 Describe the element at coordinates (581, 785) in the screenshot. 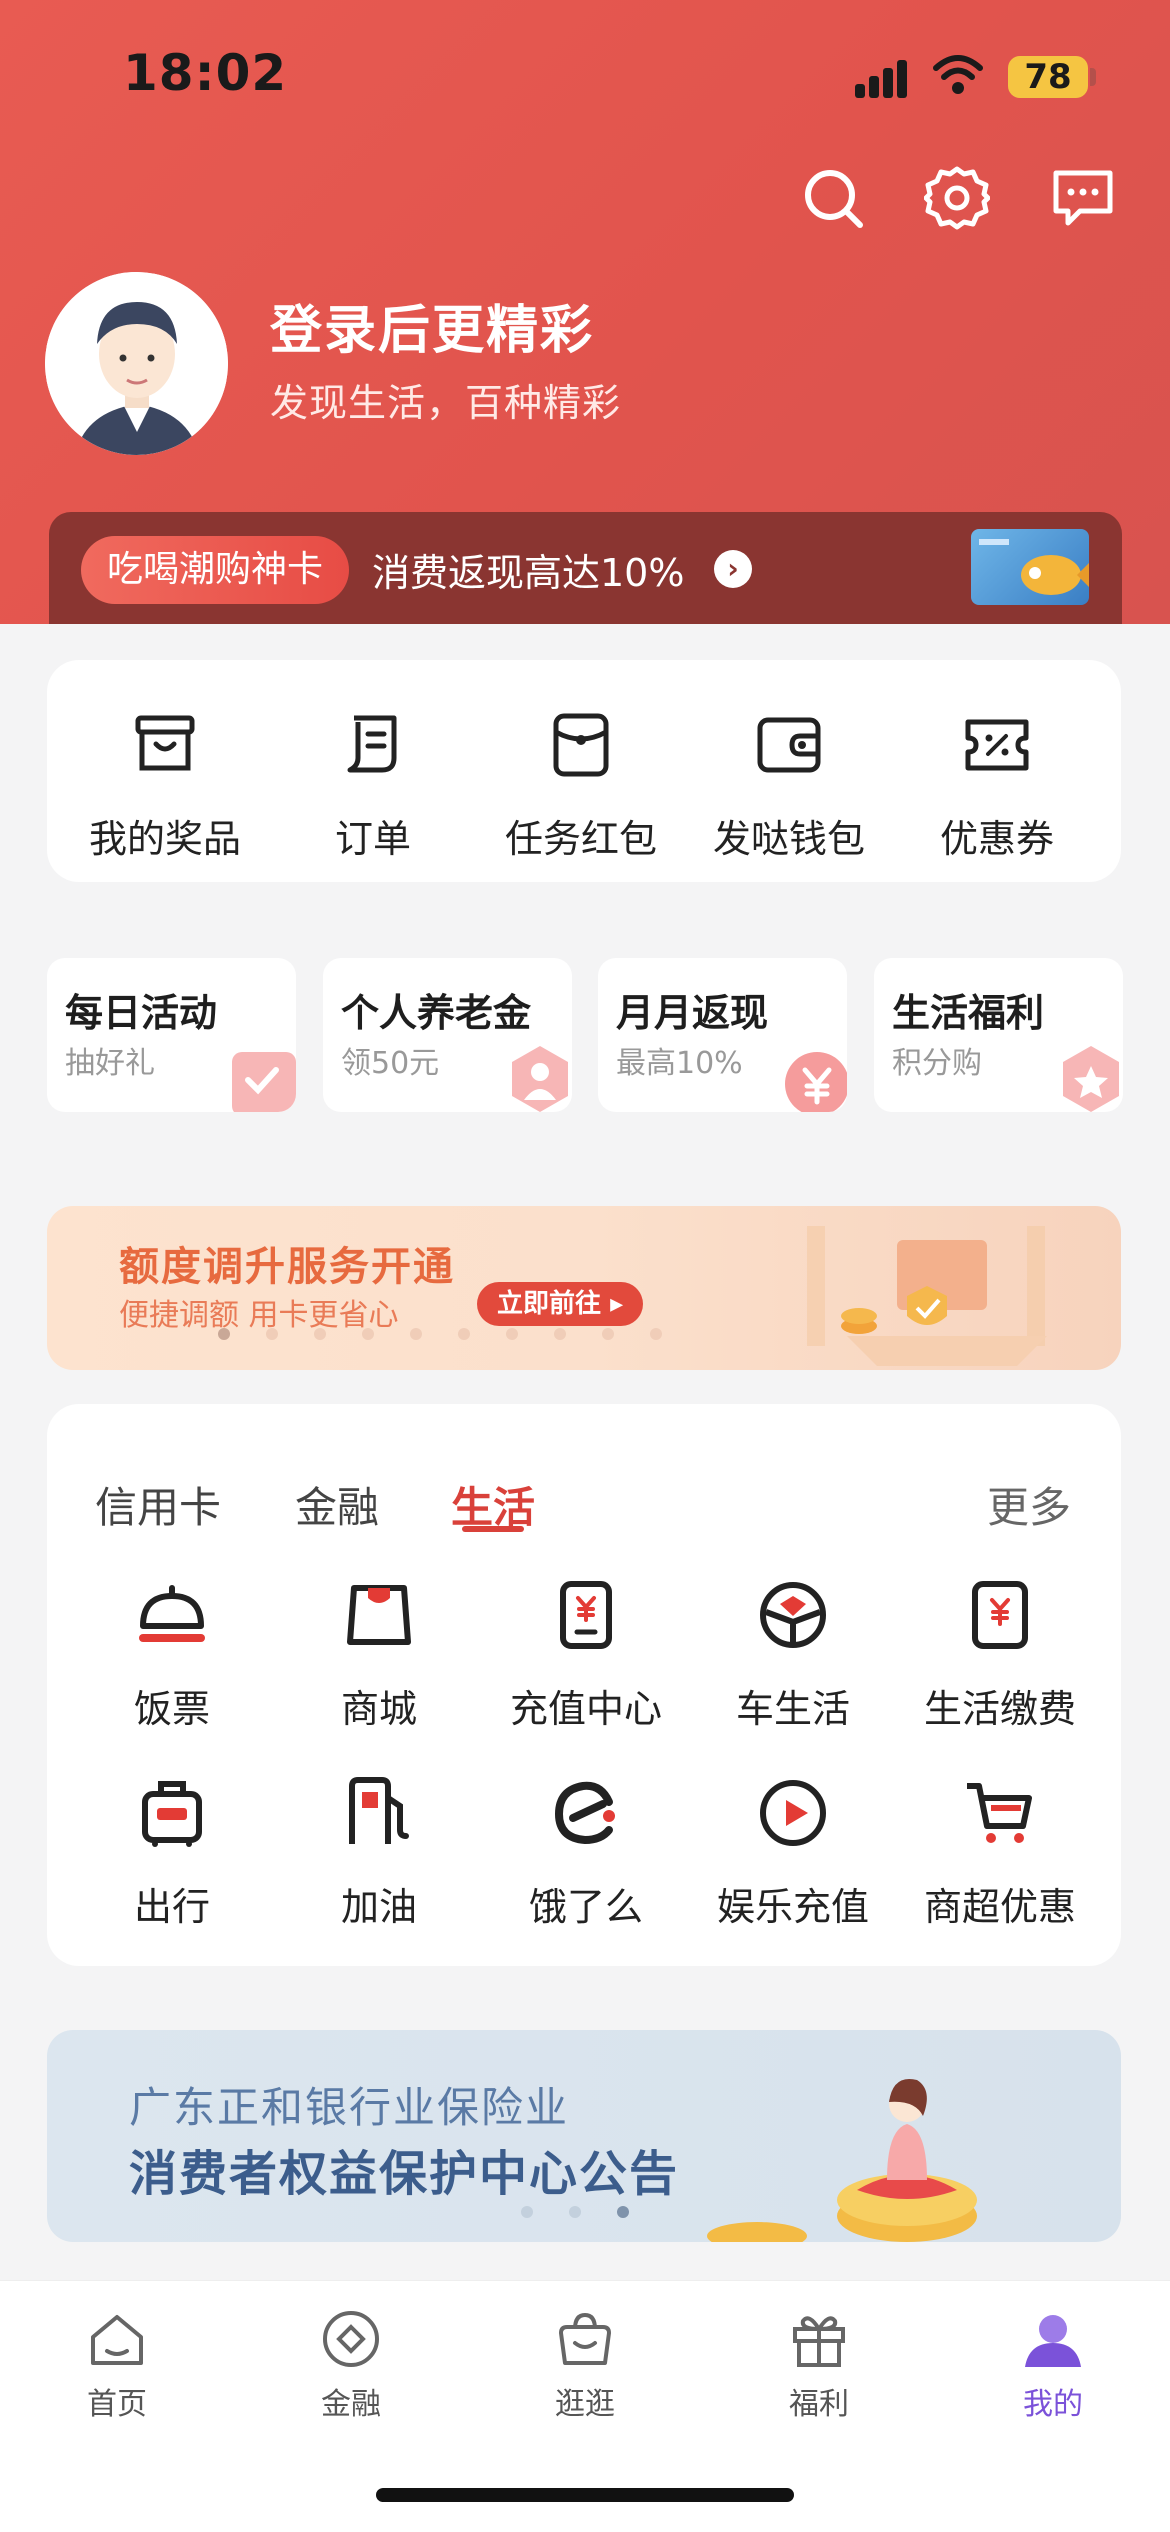

I see `quick-action-task-redpacket: 任务红包` at that location.